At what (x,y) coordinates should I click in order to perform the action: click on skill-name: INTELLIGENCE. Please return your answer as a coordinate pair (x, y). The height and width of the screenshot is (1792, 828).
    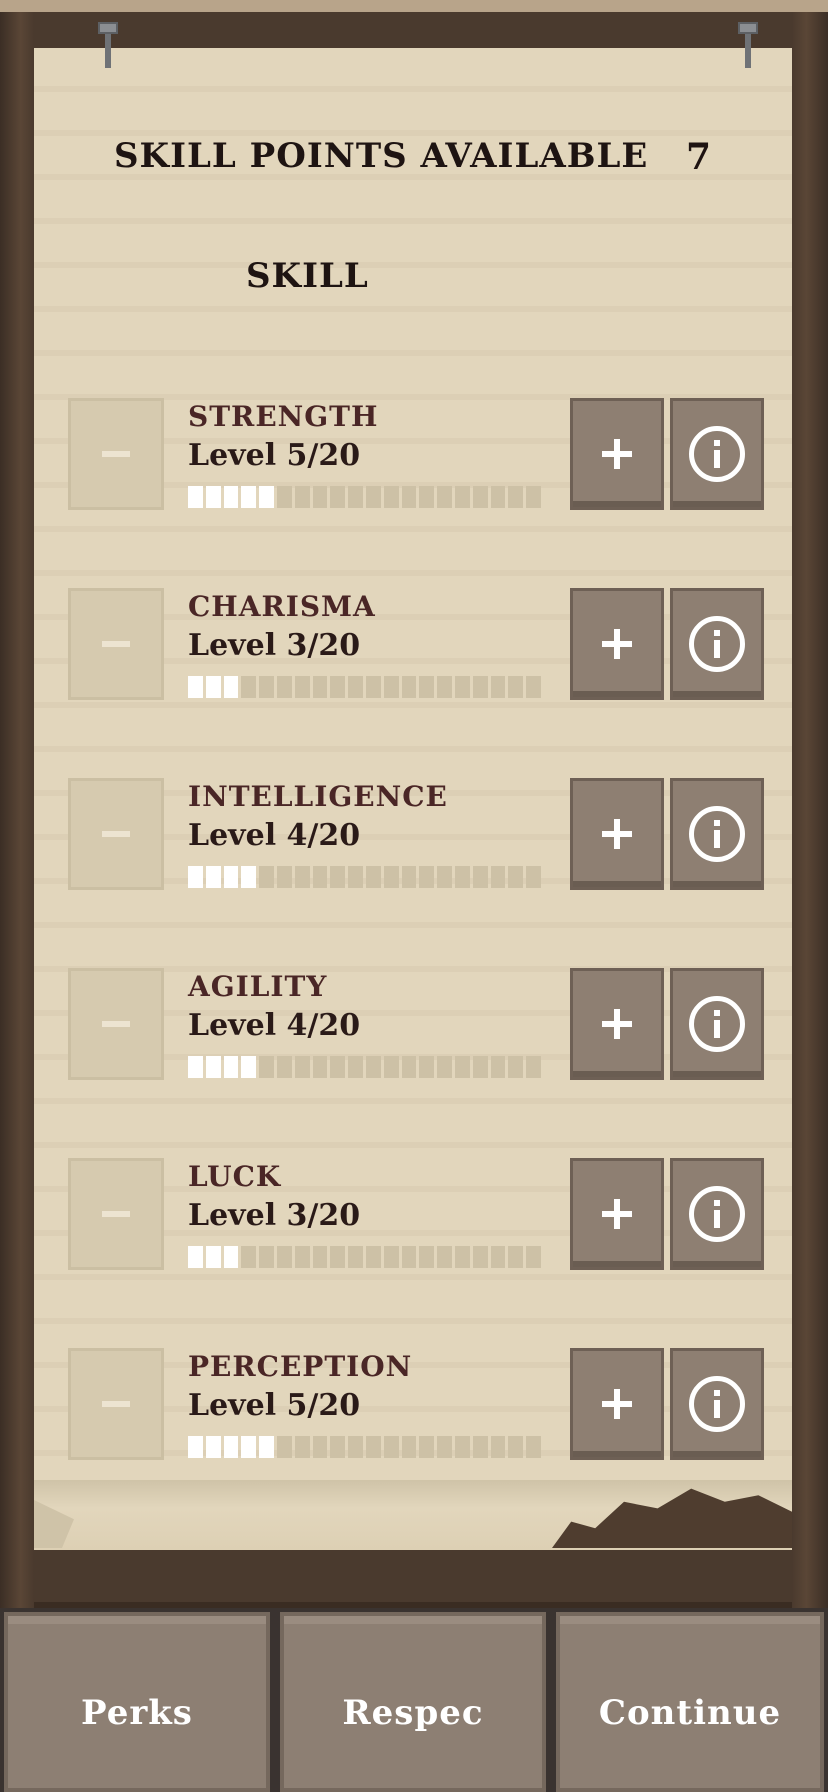
    Looking at the image, I should click on (318, 796).